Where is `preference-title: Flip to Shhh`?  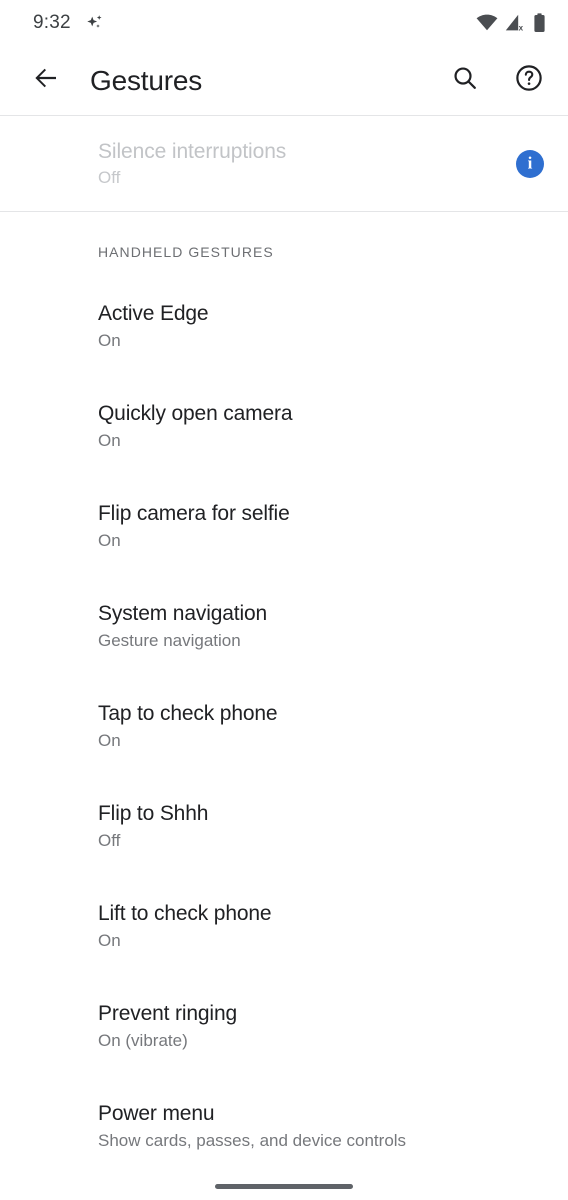 preference-title: Flip to Shhh is located at coordinates (153, 813).